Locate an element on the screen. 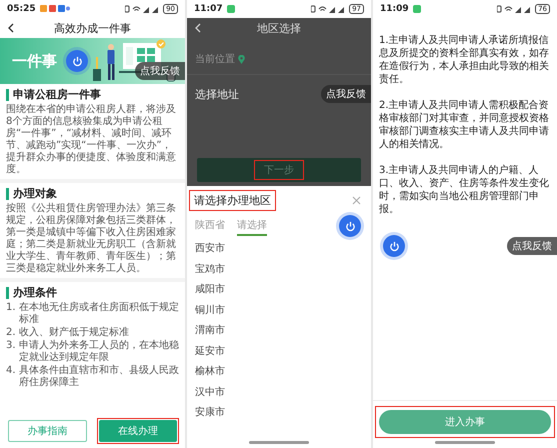 Image resolution: width=557 pixels, height=448 pixels. city-option: 安康市 is located at coordinates (210, 413).